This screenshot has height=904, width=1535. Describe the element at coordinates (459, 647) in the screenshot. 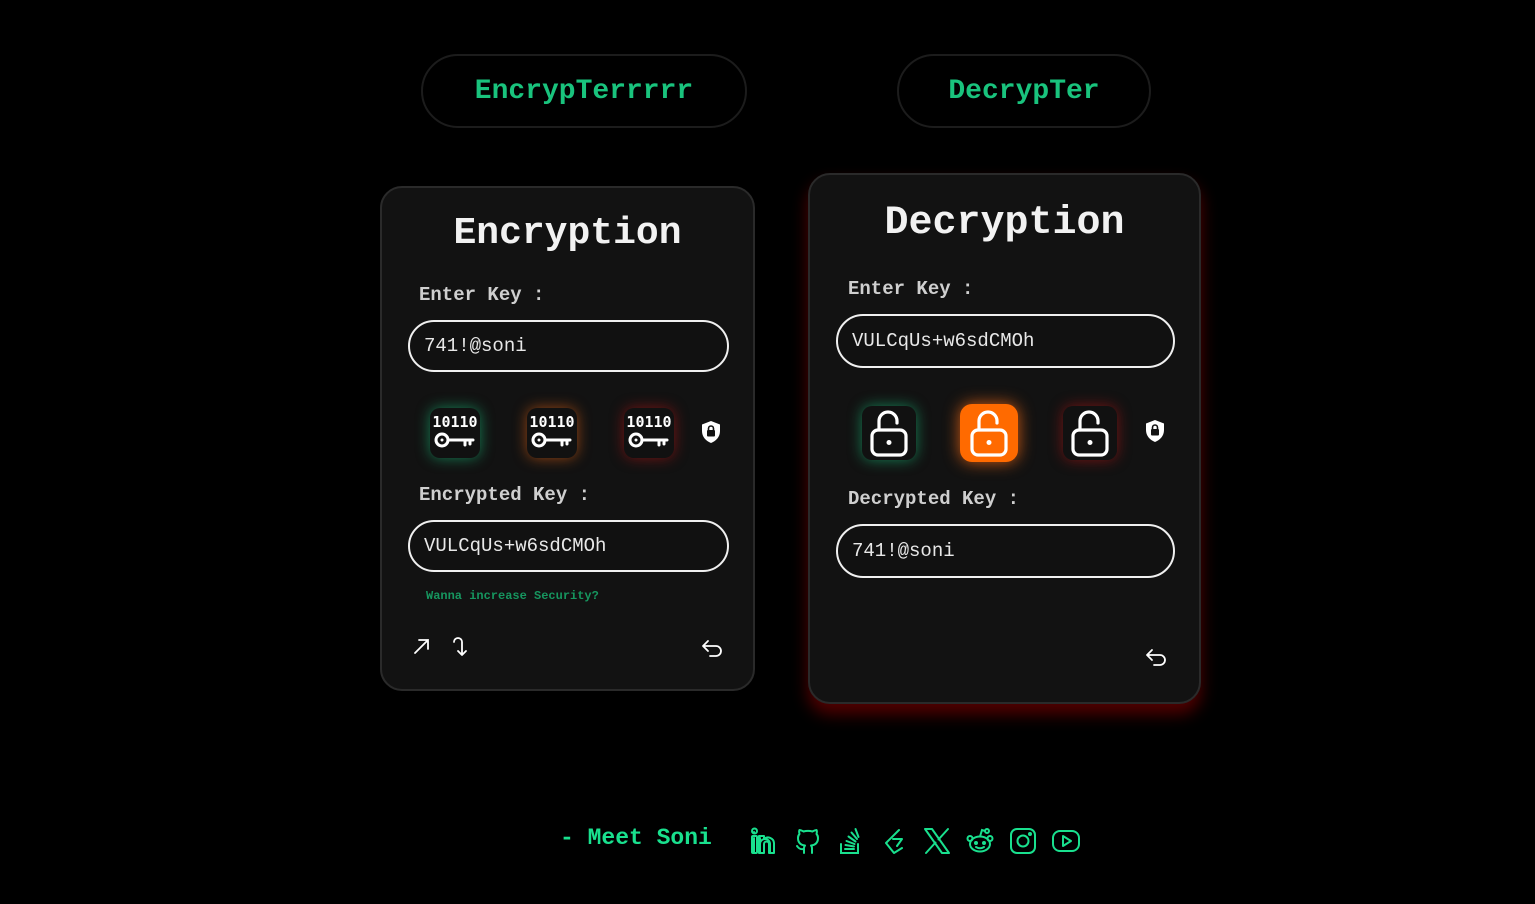

I see `arrow-return-down-icon` at that location.